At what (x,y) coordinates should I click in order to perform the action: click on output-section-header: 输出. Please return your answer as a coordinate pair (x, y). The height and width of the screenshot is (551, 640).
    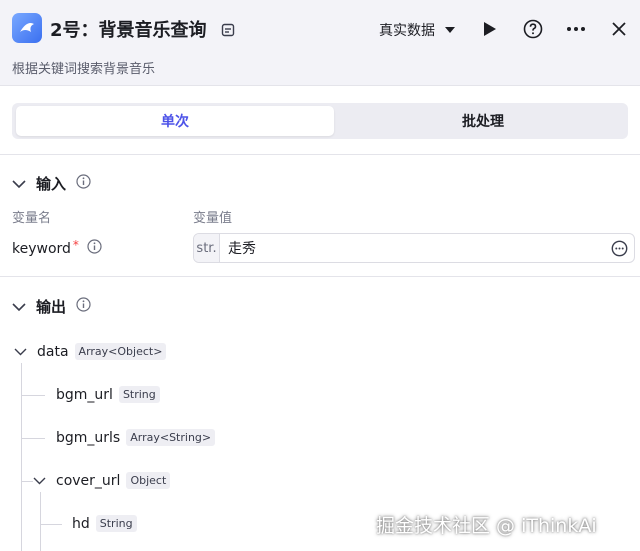
    Looking at the image, I should click on (51, 306).